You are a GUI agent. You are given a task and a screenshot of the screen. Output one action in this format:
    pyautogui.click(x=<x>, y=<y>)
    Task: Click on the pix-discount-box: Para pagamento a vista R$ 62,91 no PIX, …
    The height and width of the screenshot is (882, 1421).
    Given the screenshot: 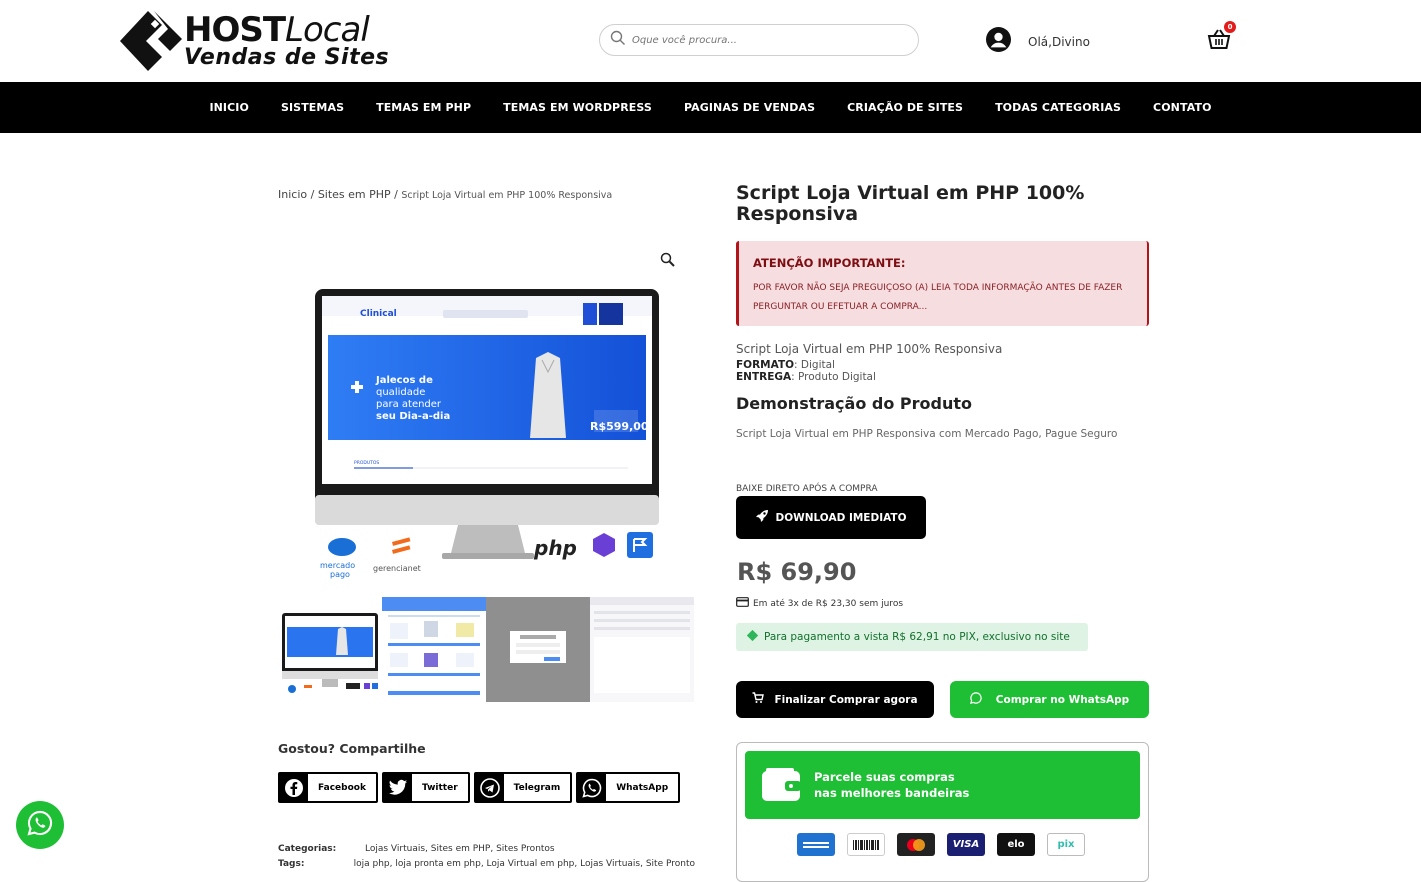 What is the action you would take?
    pyautogui.click(x=912, y=637)
    